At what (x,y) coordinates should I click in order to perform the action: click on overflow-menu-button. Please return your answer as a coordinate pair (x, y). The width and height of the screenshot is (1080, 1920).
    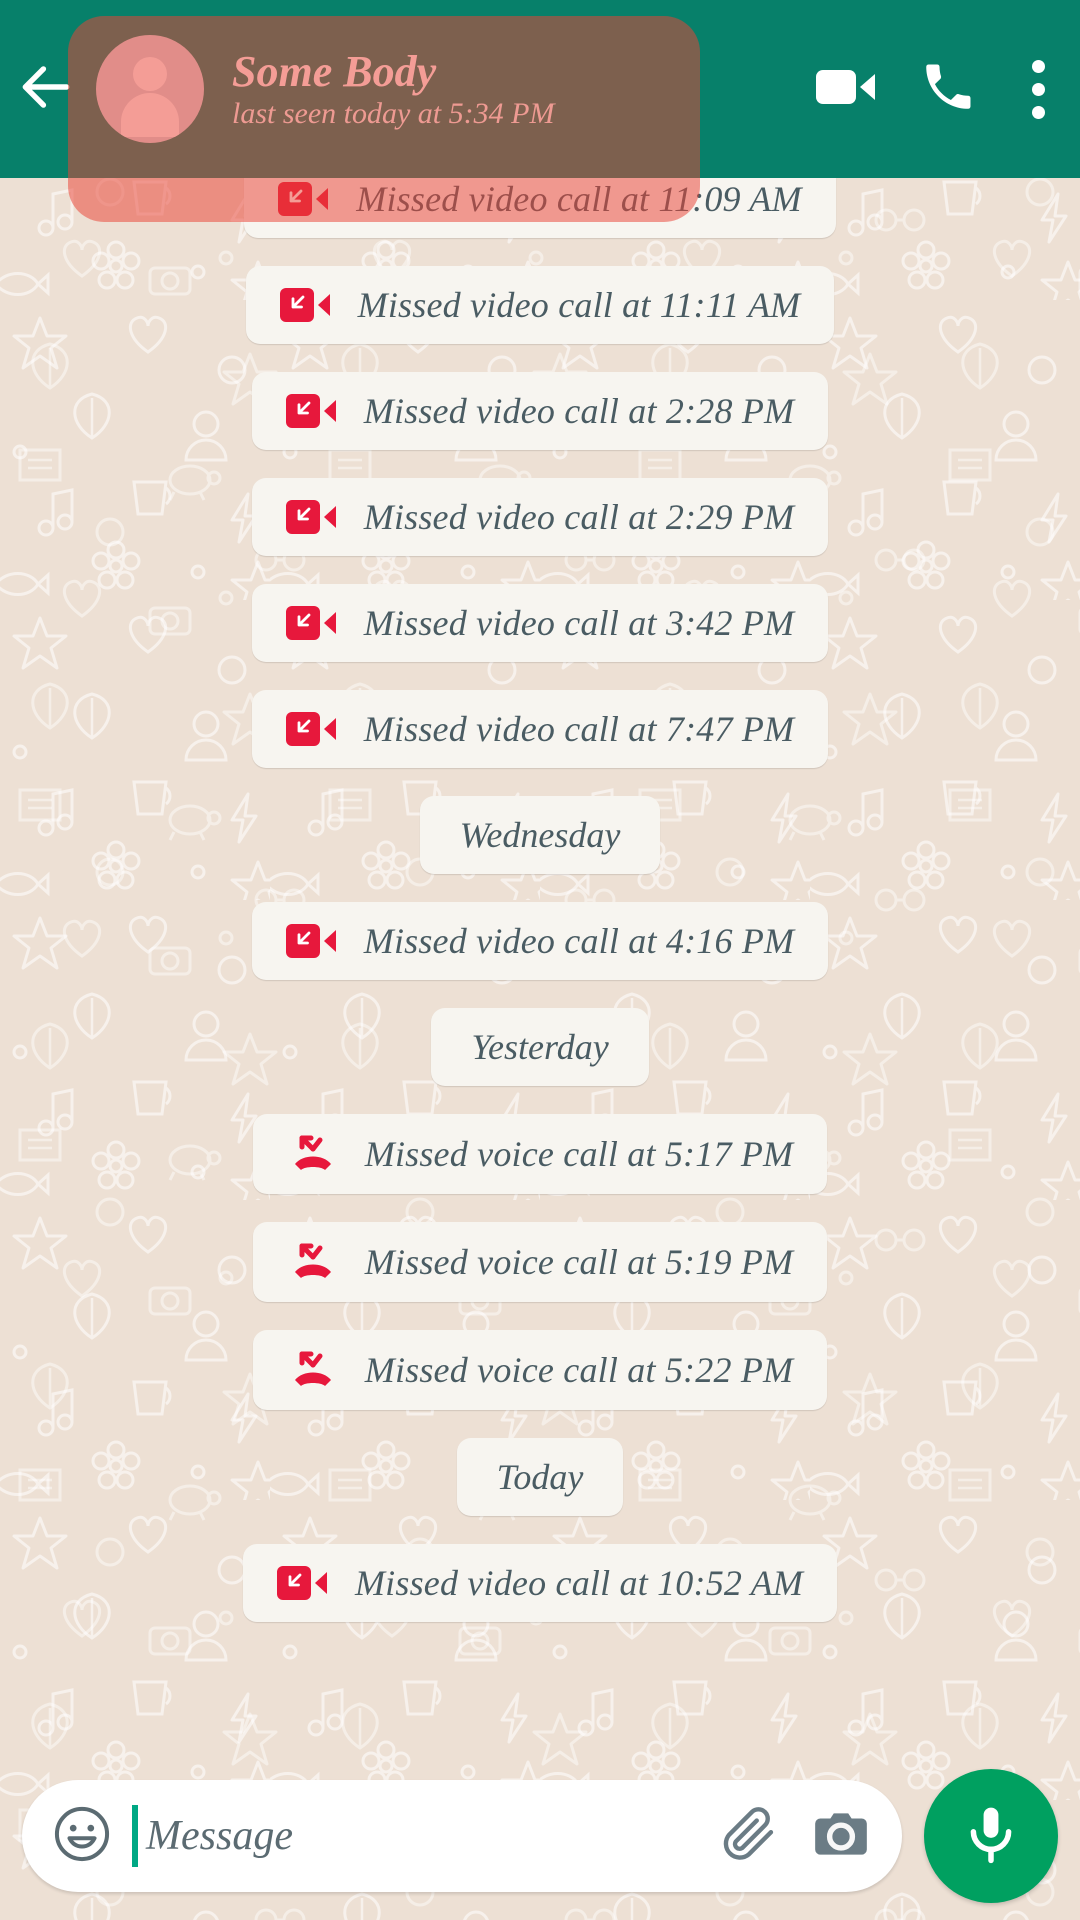
    Looking at the image, I should click on (1038, 89).